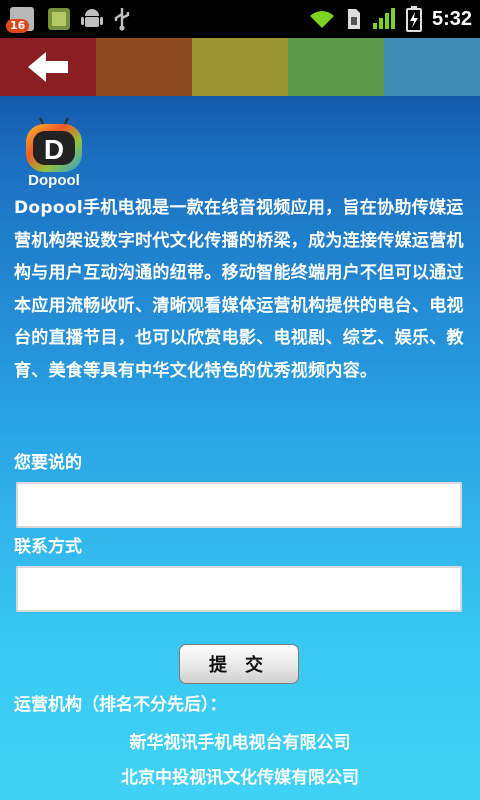 The height and width of the screenshot is (800, 480). I want to click on notification-count: 16, so click(18, 26).